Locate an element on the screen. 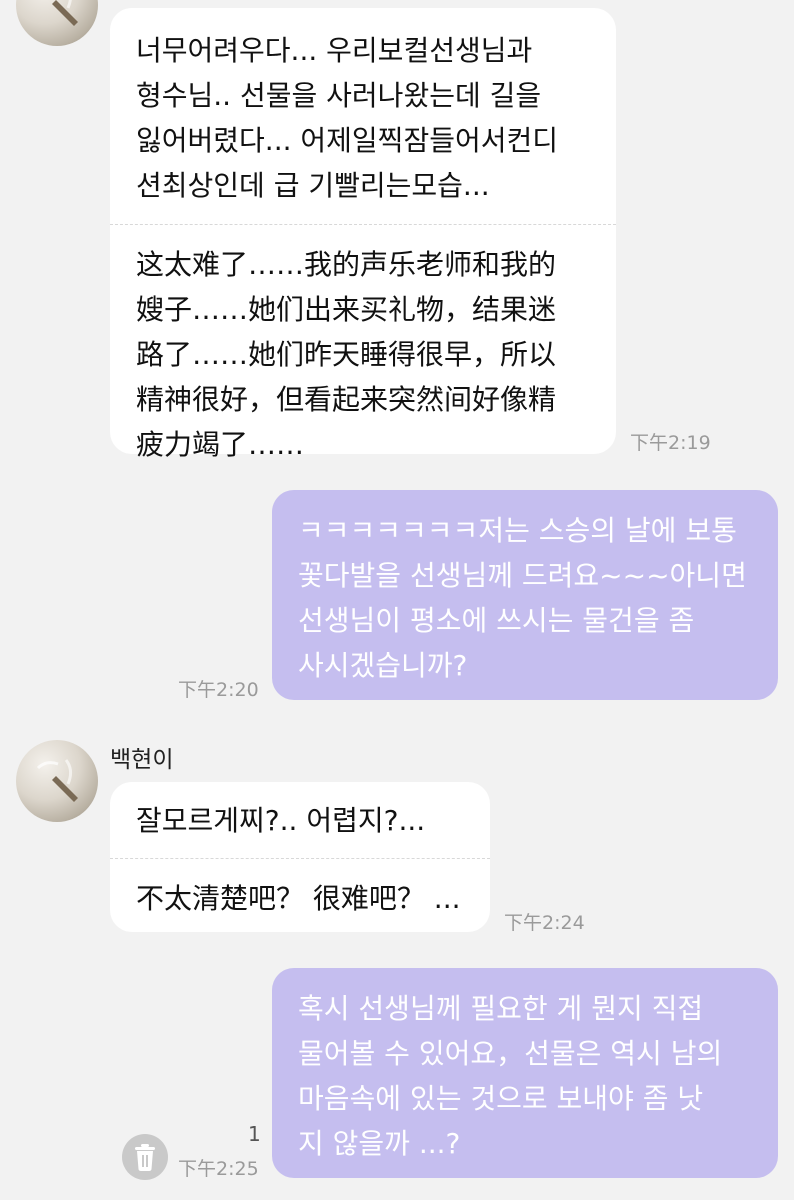  message-timestamp: 下午2:19 is located at coordinates (670, 443).